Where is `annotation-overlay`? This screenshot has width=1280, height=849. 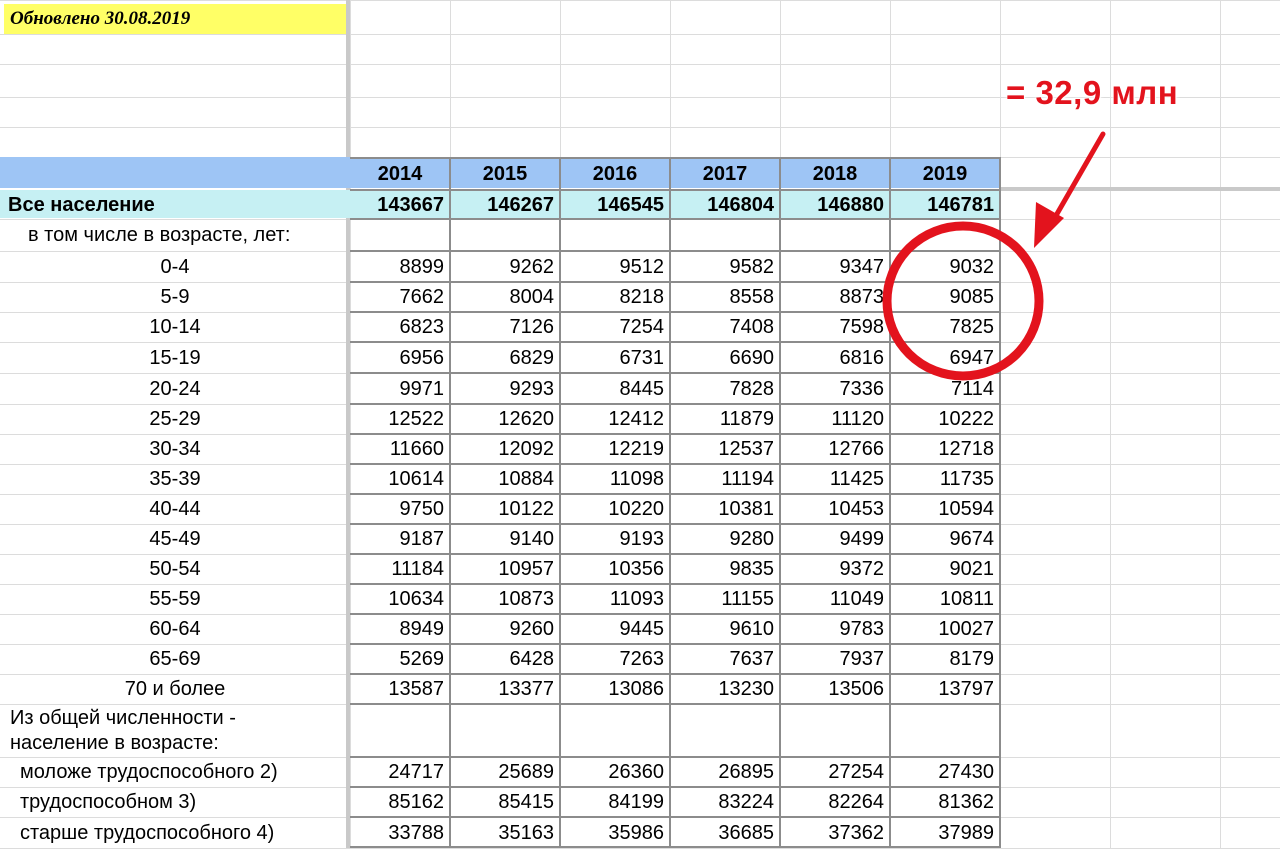
annotation-overlay is located at coordinates (994, 256).